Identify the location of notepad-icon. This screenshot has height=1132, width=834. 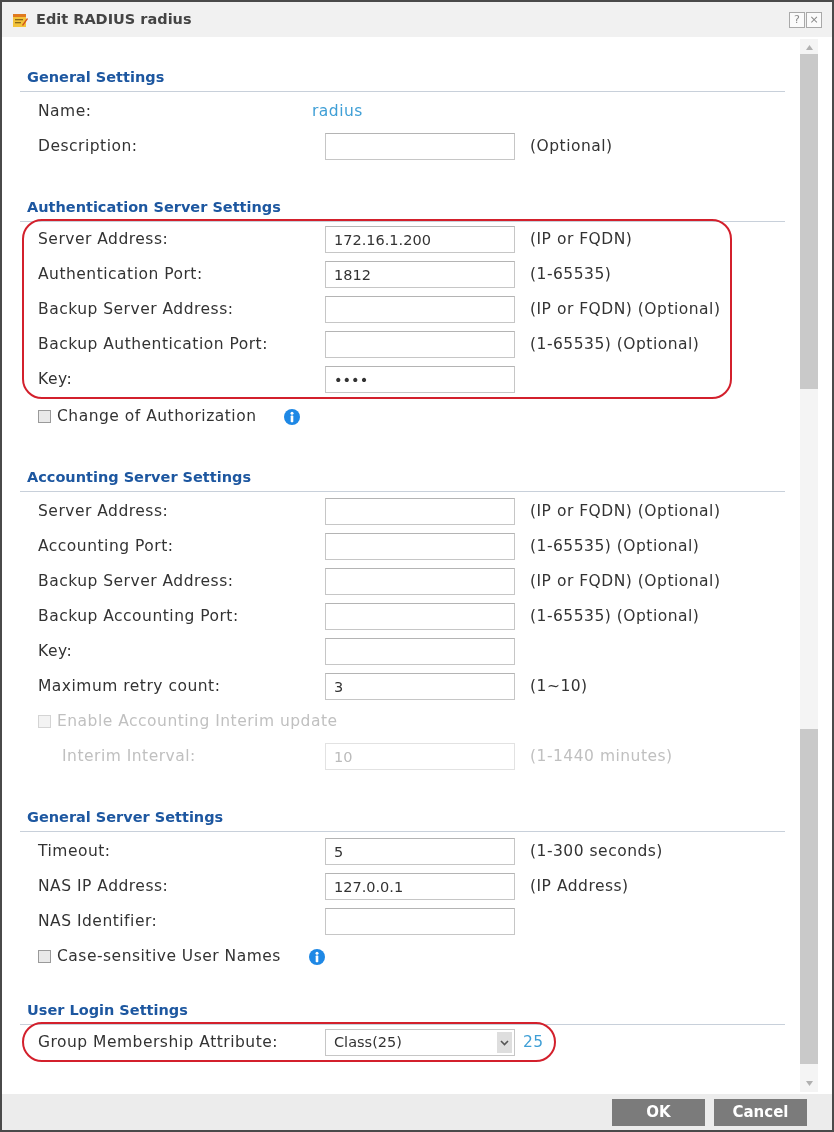
(20, 19).